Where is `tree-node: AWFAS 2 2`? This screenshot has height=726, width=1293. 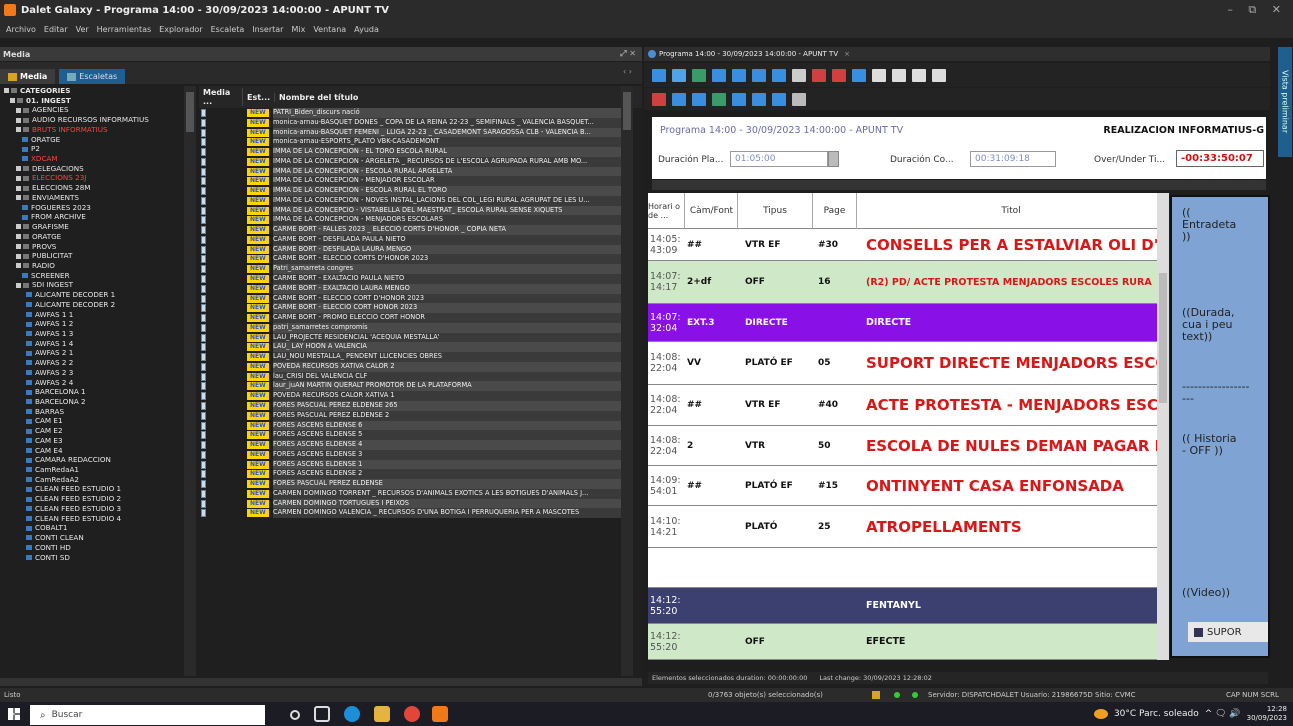
tree-node: AWFAS 2 2 is located at coordinates (98, 363).